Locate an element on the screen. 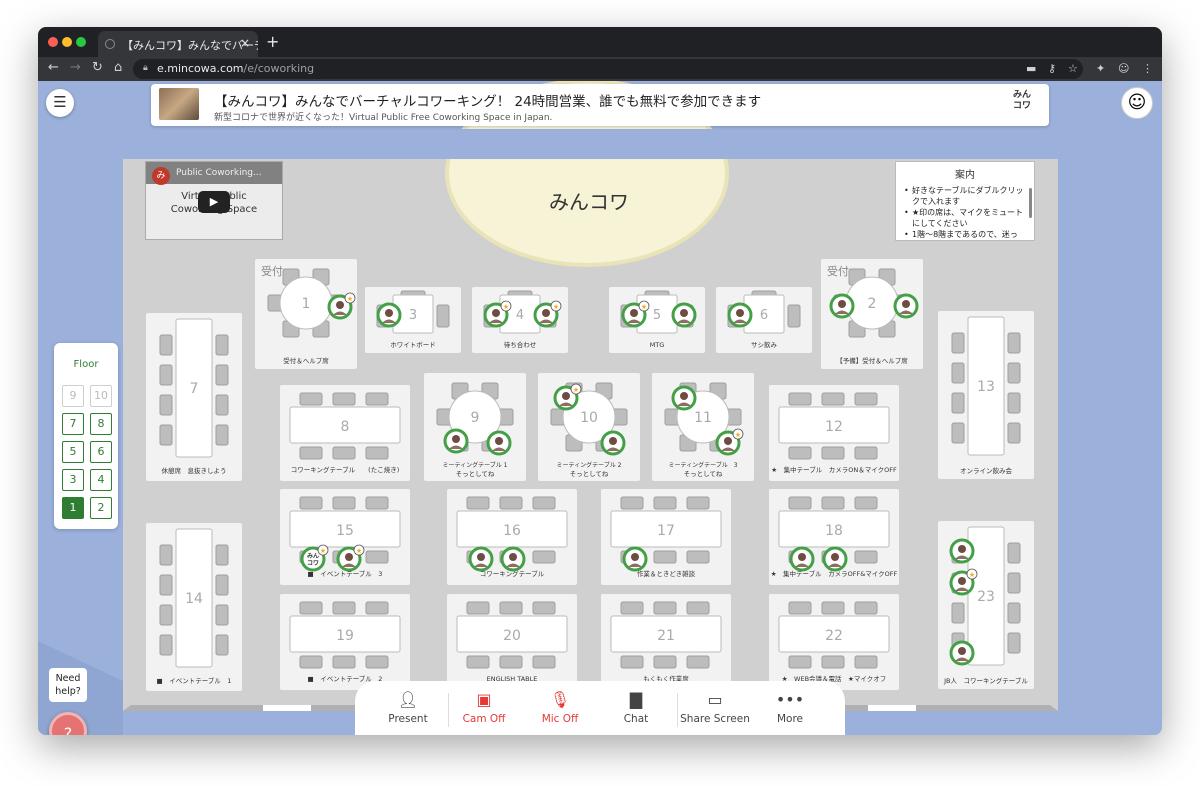 This screenshot has width=1200, height=786. floor-button-6: 6 is located at coordinates (101, 452).